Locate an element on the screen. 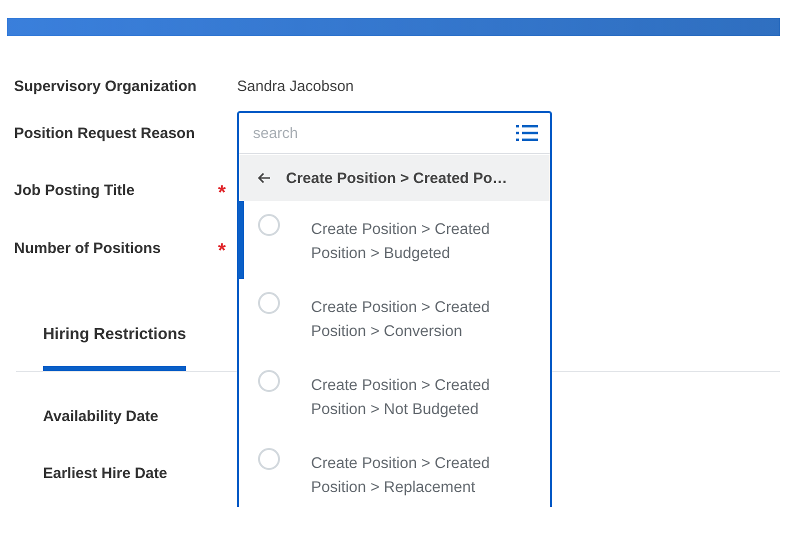  option-label: Create Position > Created Position > Replacement is located at coordinates (401, 476).